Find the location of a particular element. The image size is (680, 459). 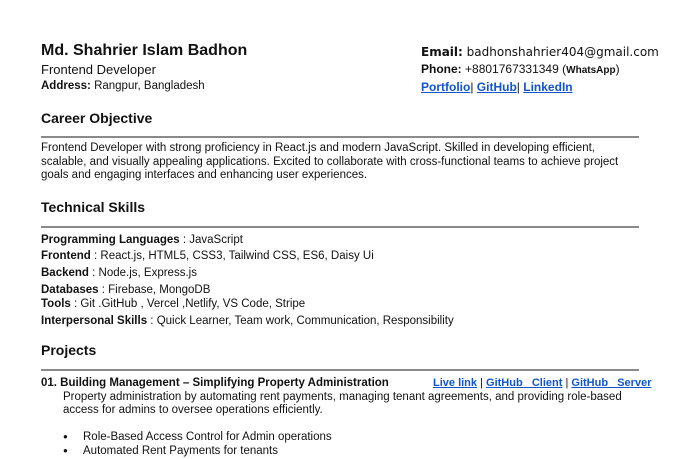

skill-label: Tools is located at coordinates (56, 304).